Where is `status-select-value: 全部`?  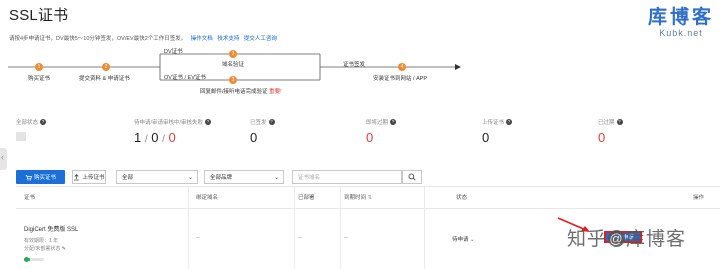 status-select-value: 全部 is located at coordinates (128, 178).